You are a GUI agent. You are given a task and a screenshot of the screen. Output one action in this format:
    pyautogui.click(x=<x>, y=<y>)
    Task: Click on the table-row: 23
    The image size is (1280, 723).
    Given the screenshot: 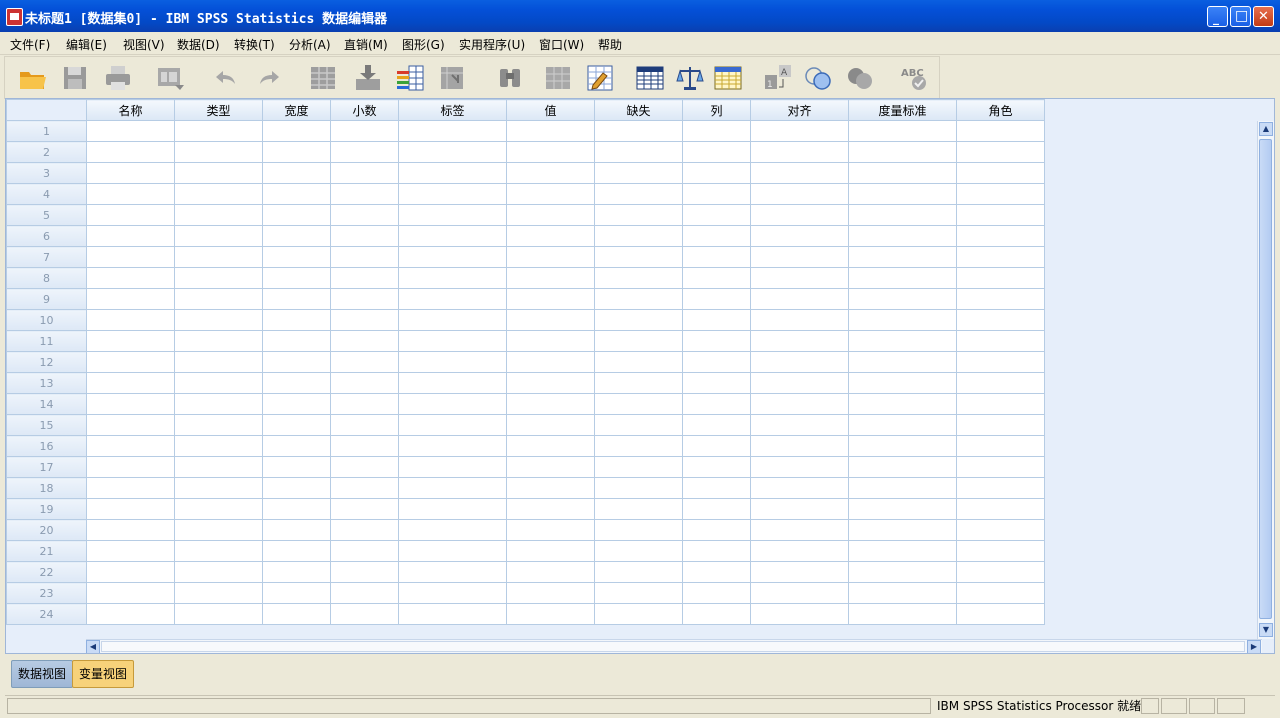 What is the action you would take?
    pyautogui.click(x=525, y=593)
    